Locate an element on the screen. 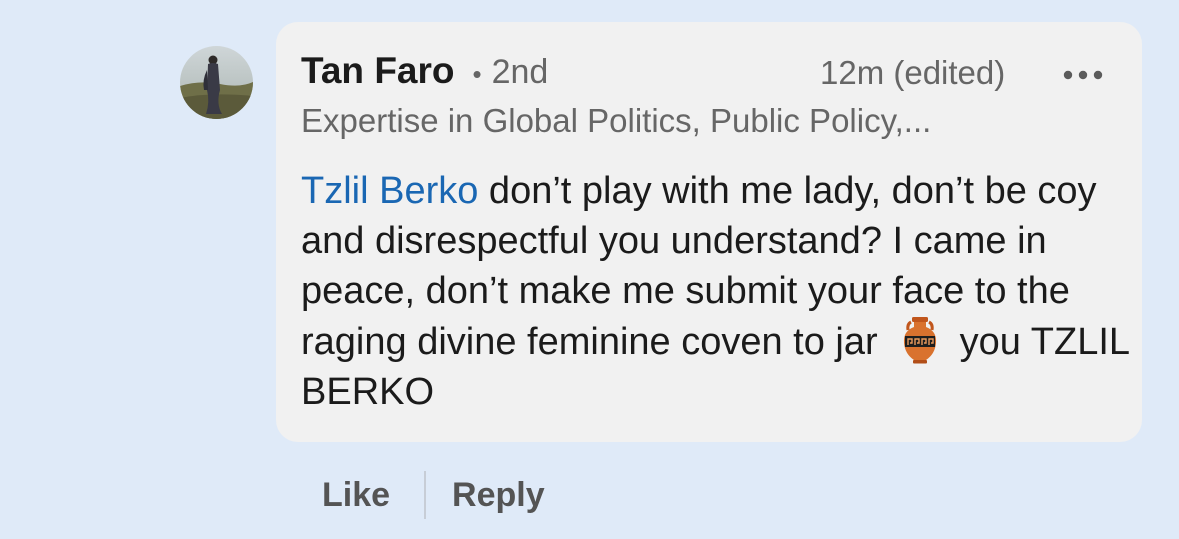 Image resolution: width=1179 pixels, height=539 pixels. reply-button: Reply is located at coordinates (498, 495).